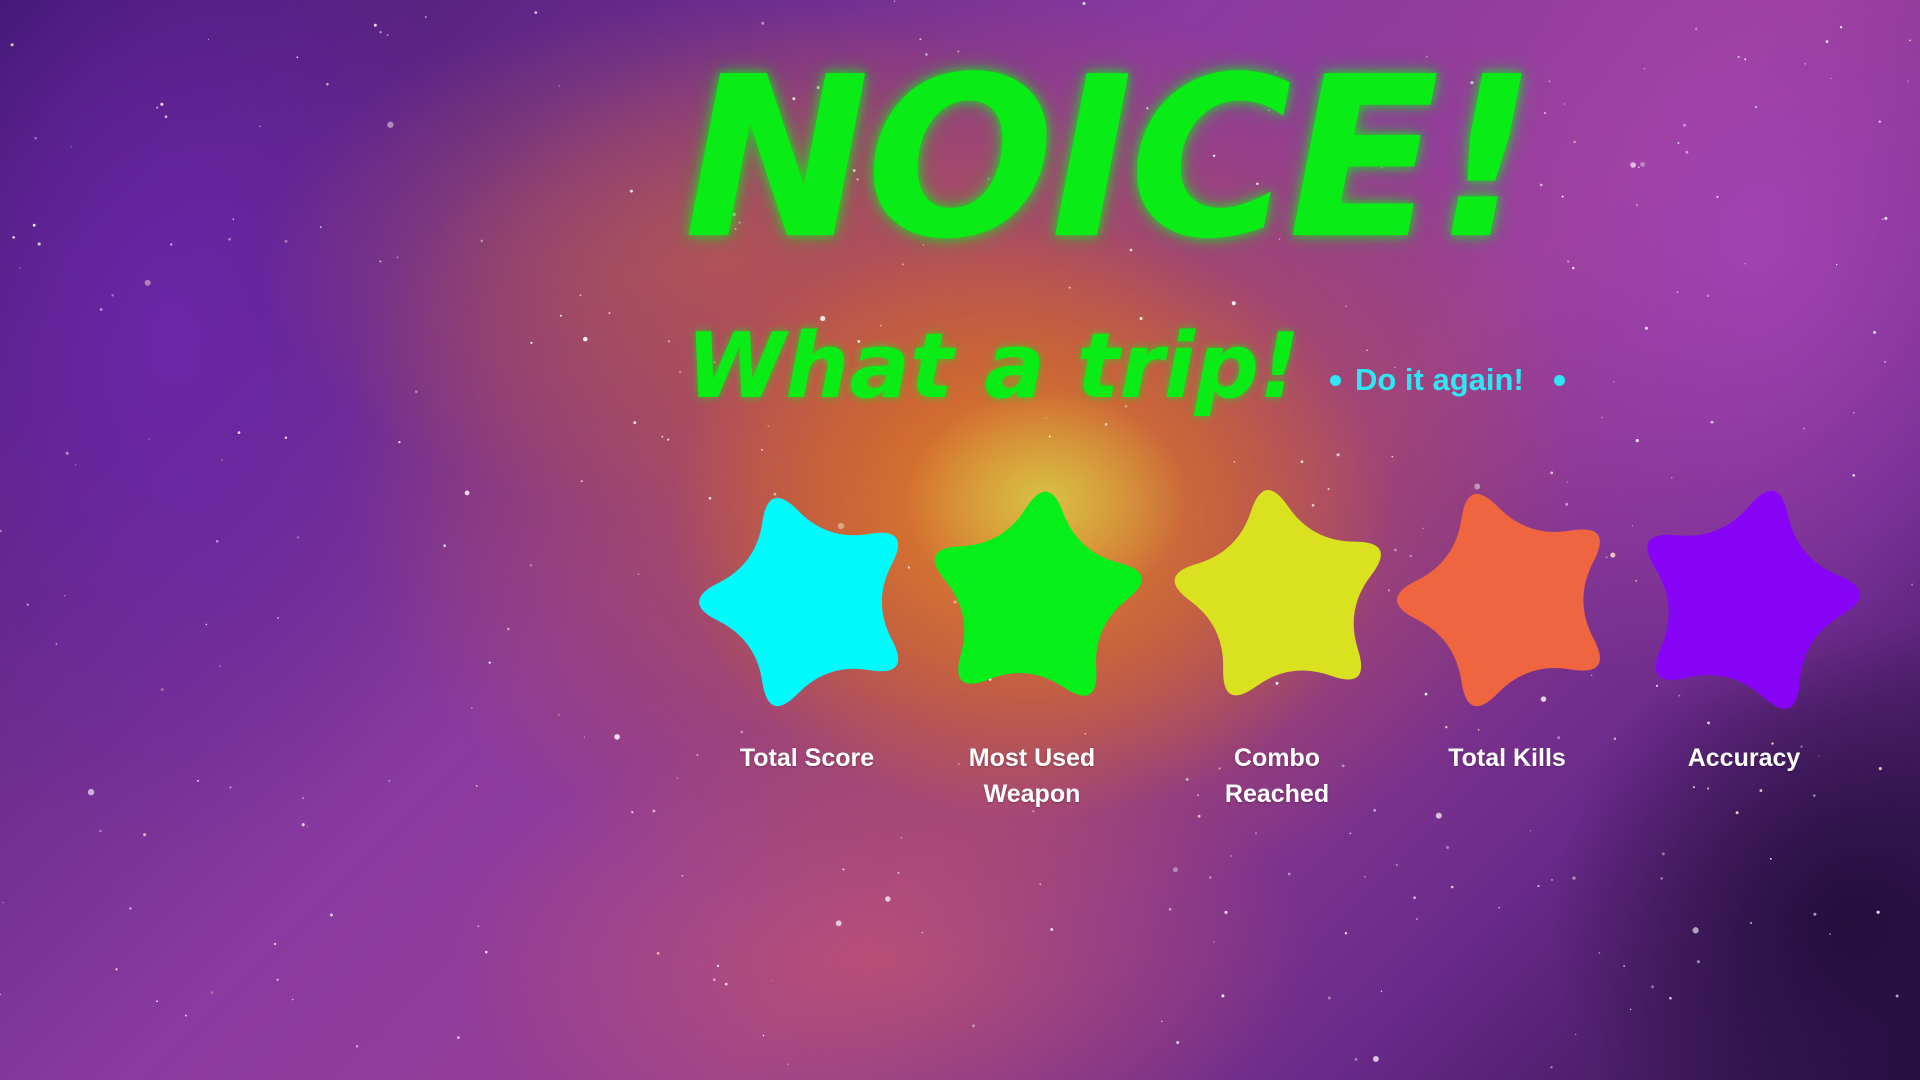 The height and width of the screenshot is (1080, 1920). Describe the element at coordinates (1034, 600) in the screenshot. I see `stat-most-used-weapon` at that location.